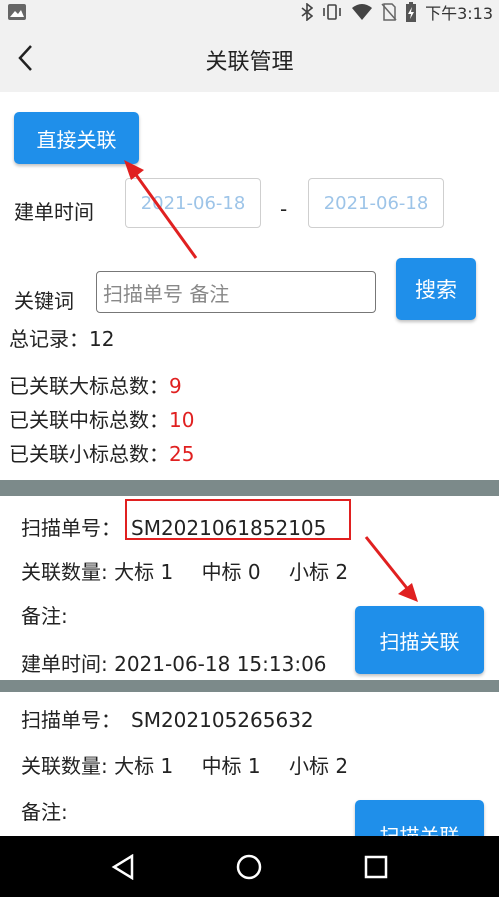 The image size is (499, 897). Describe the element at coordinates (249, 62) in the screenshot. I see `page-title: 关联管理` at that location.